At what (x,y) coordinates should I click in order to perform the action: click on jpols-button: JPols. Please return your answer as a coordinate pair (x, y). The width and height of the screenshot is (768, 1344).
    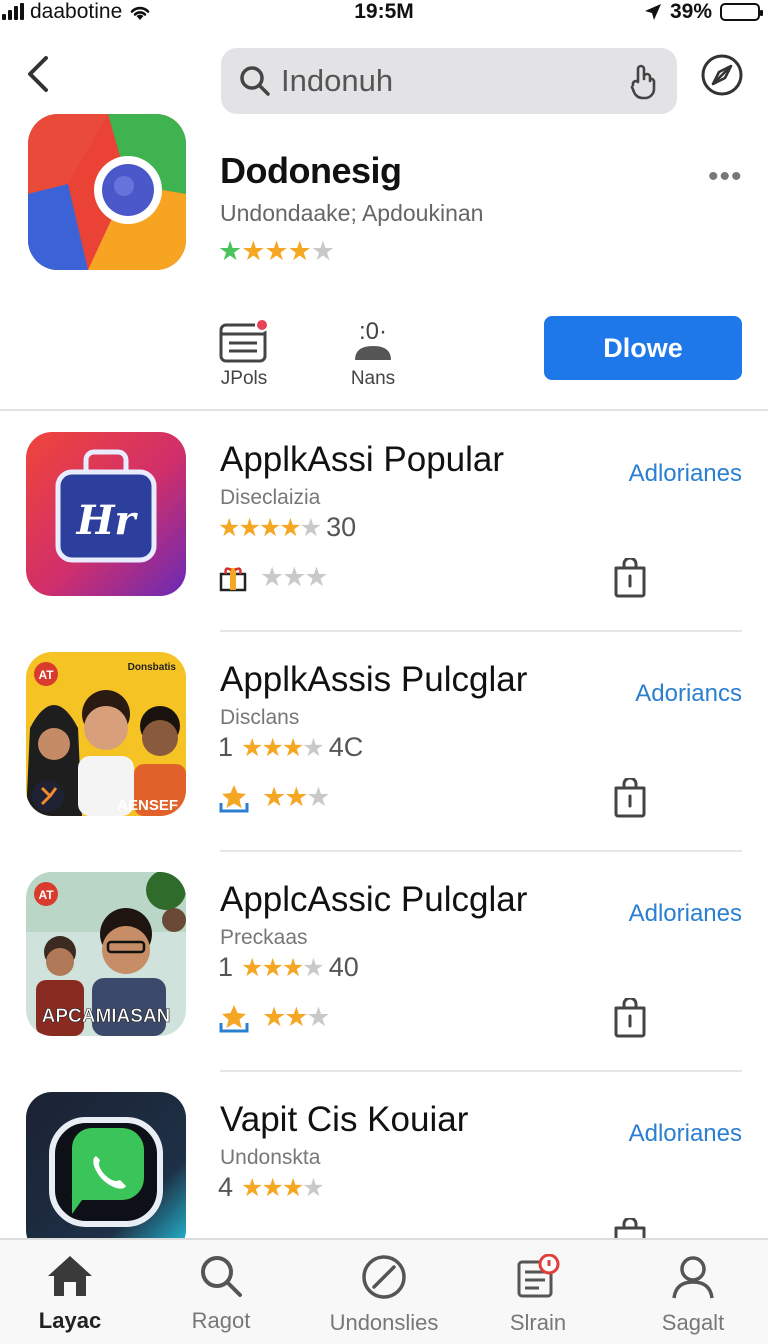
    Looking at the image, I should click on (244, 354).